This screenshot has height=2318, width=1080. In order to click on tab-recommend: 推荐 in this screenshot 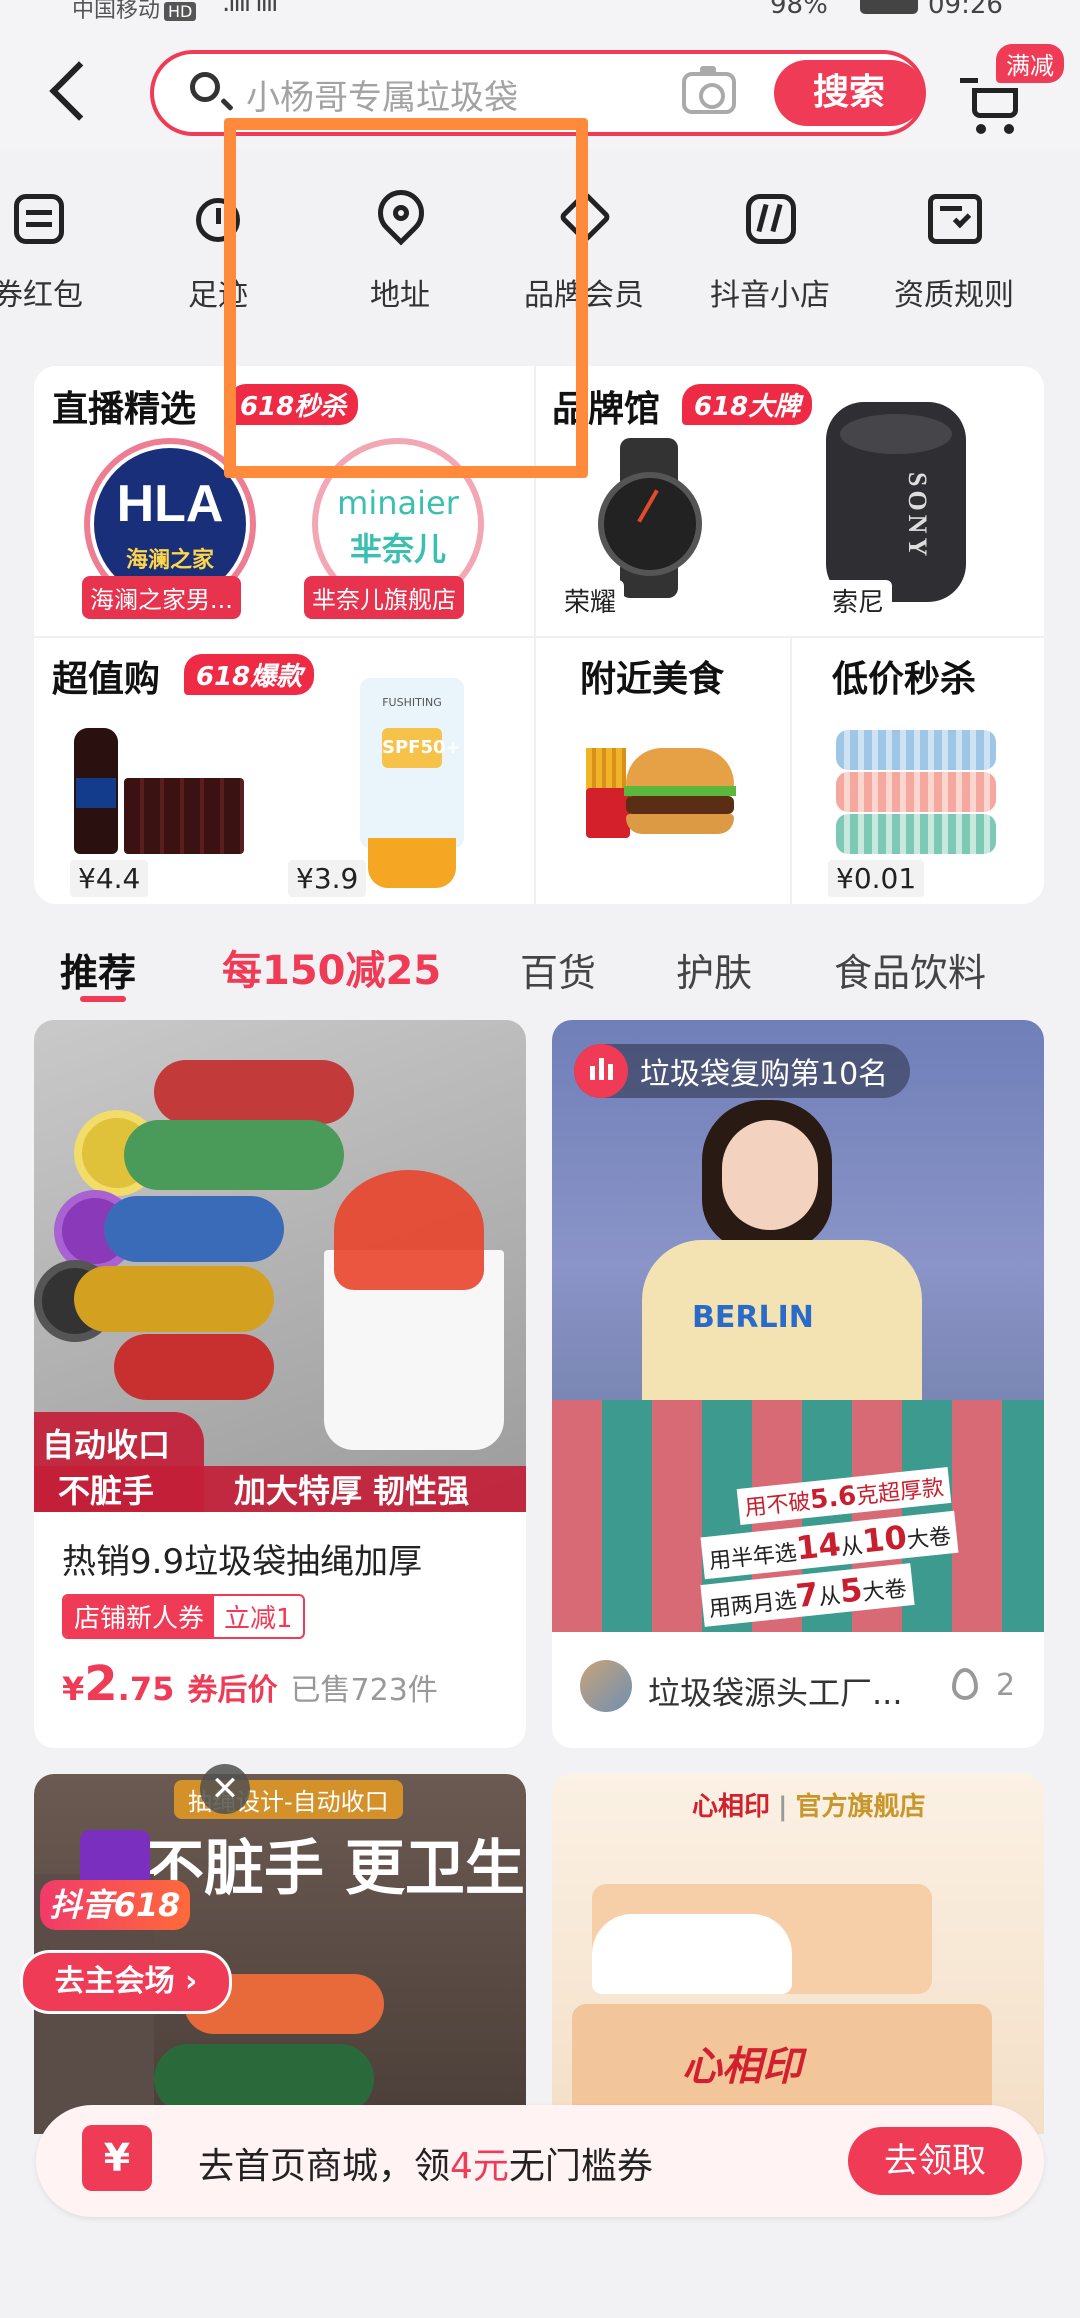, I will do `click(98, 969)`.